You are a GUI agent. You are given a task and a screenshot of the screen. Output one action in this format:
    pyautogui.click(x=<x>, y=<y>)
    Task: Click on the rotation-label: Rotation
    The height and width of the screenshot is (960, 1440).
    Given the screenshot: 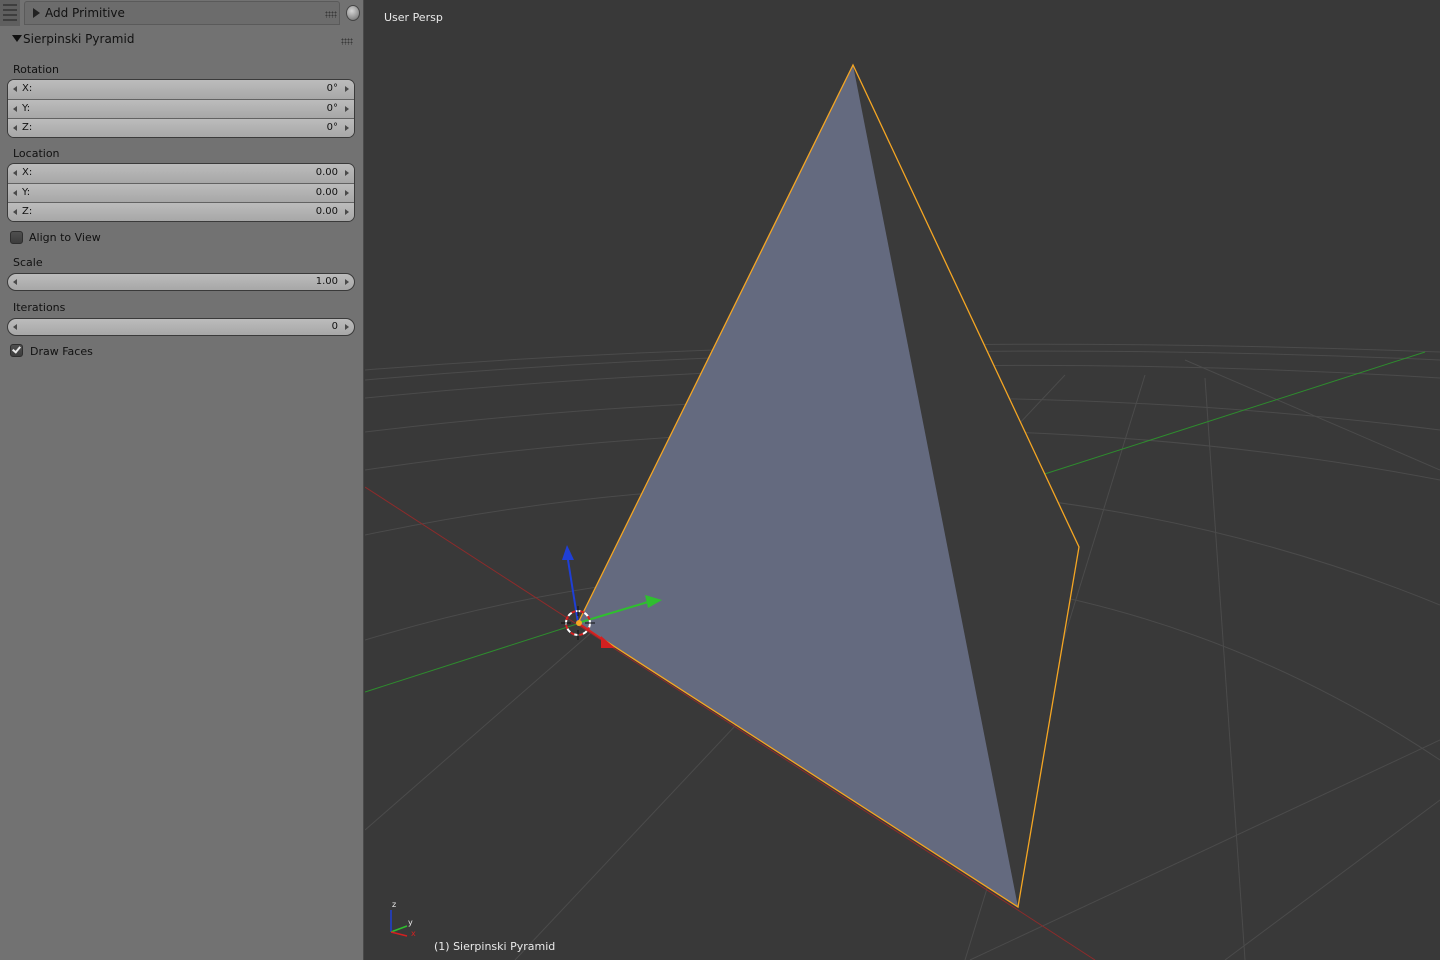 What is the action you would take?
    pyautogui.click(x=36, y=69)
    